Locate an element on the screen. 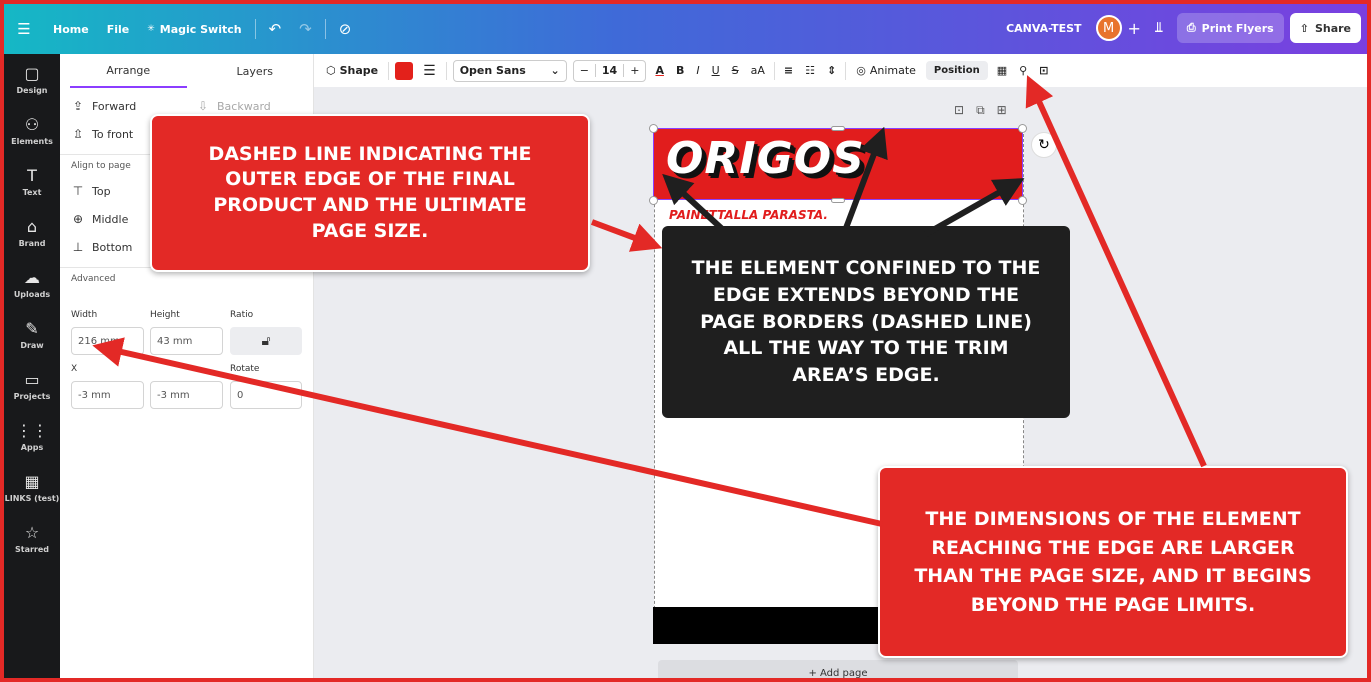  transparency-icon: ▦ is located at coordinates (1002, 70).